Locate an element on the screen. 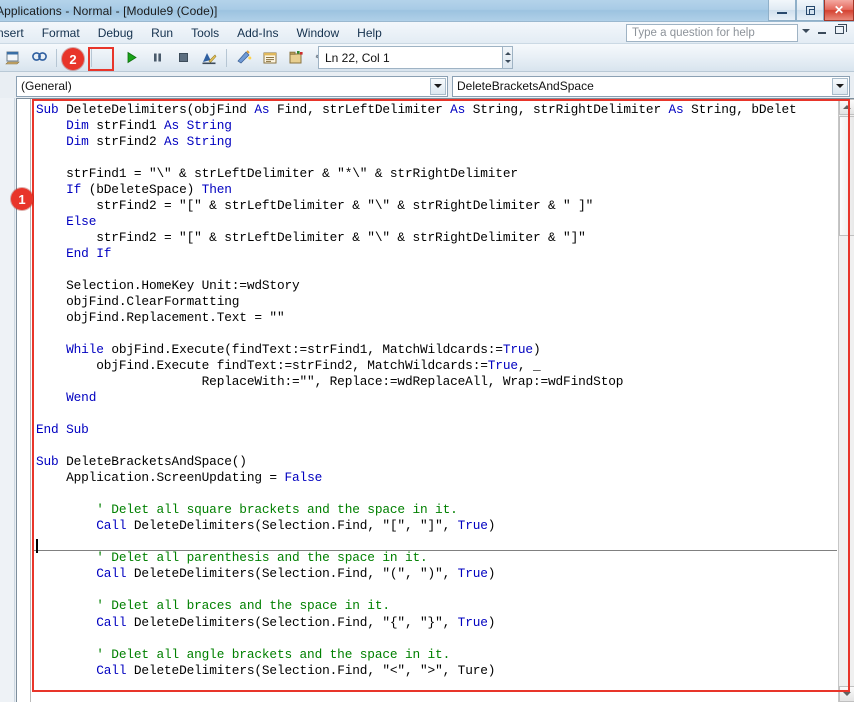  tool-bar: ? Ln 22, Col 1 is located at coordinates (427, 58).